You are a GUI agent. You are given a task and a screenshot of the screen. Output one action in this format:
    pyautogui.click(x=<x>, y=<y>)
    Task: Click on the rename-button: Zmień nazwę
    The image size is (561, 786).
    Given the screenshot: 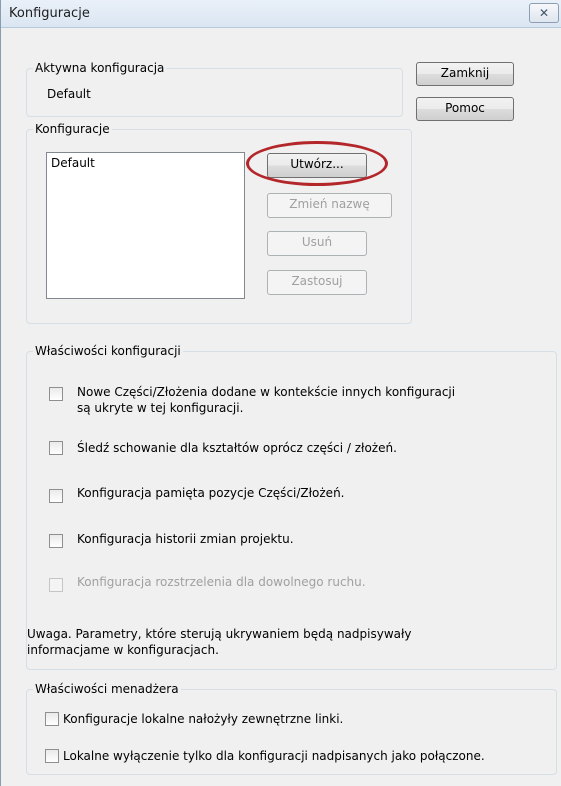 What is the action you would take?
    pyautogui.click(x=329, y=205)
    